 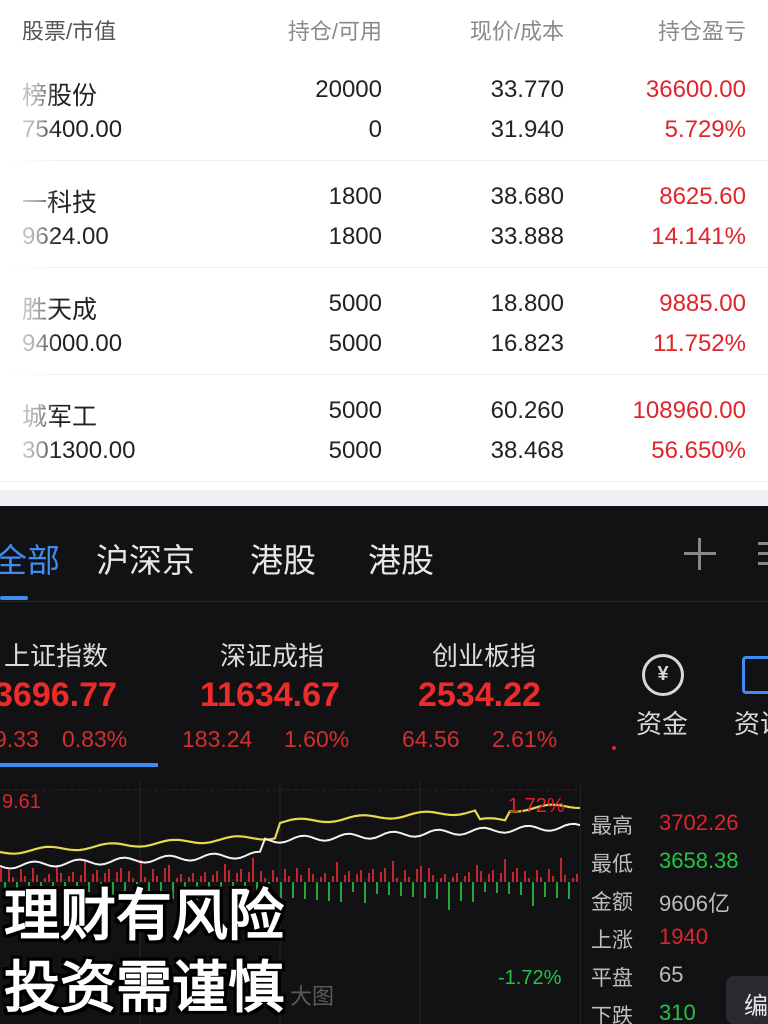 What do you see at coordinates (698, 450) in the screenshot?
I see `profit-loss-pct: 56.650%` at bounding box center [698, 450].